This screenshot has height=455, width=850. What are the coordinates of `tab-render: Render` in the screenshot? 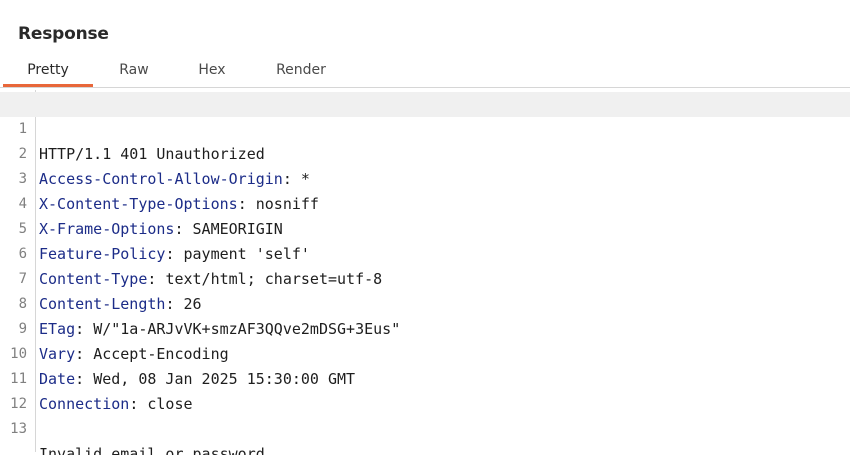 It's located at (301, 71).